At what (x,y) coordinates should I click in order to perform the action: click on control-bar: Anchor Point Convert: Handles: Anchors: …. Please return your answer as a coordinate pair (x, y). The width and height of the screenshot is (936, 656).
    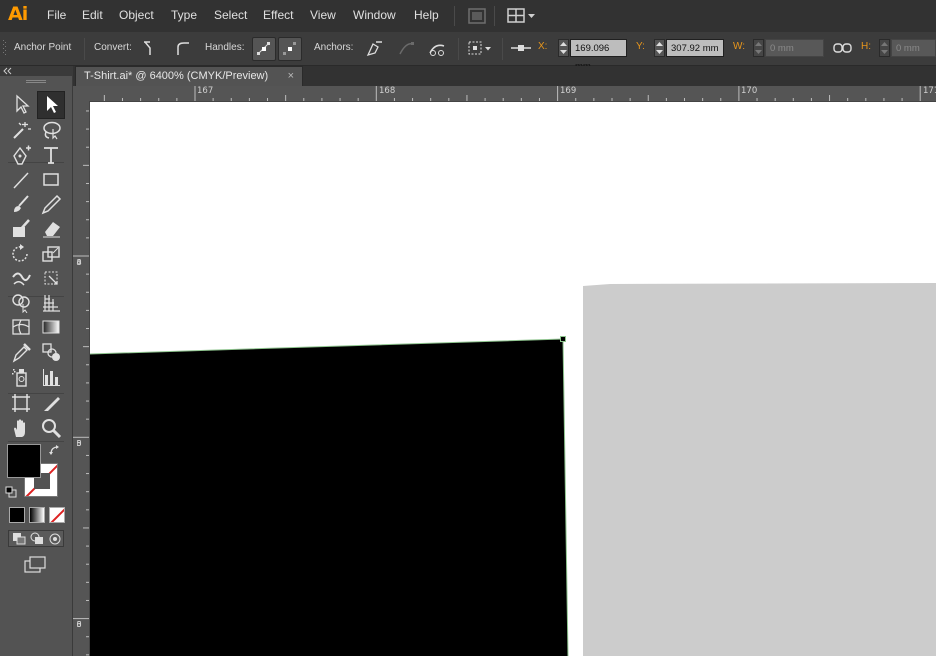
    Looking at the image, I should click on (468, 52).